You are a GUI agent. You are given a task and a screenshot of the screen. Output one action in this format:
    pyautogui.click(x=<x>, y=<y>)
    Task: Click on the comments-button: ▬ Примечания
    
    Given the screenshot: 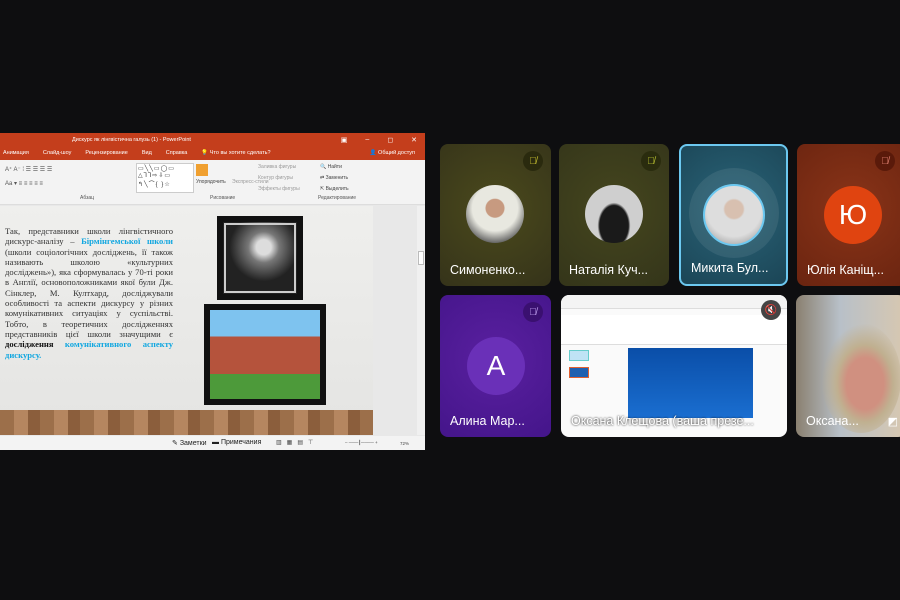 What is the action you would take?
    pyautogui.click(x=236, y=442)
    